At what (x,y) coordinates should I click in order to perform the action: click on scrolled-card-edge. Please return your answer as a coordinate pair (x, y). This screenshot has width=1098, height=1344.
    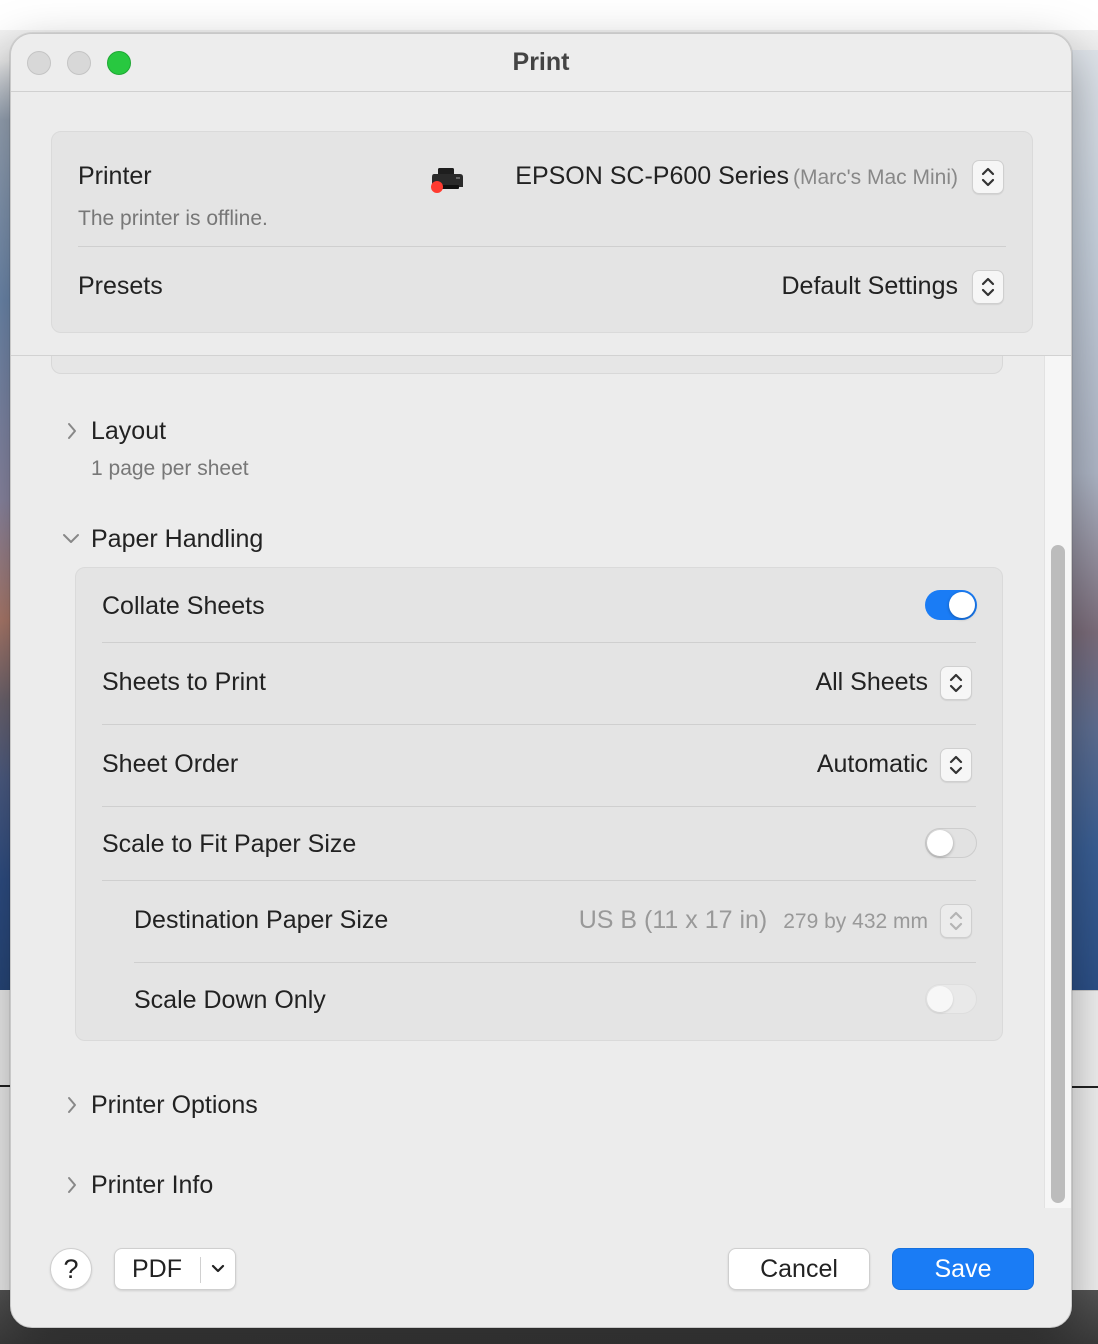
    Looking at the image, I should click on (527, 365).